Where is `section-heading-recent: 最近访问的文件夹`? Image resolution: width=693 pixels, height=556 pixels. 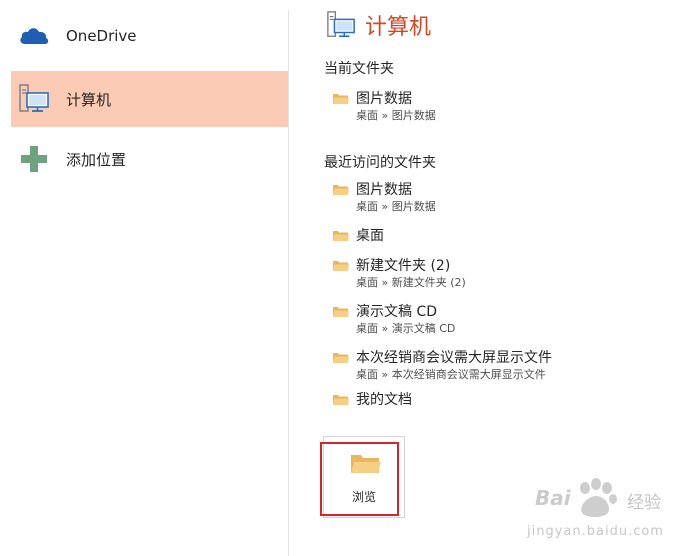 section-heading-recent: 最近访问的文件夹 is located at coordinates (380, 163).